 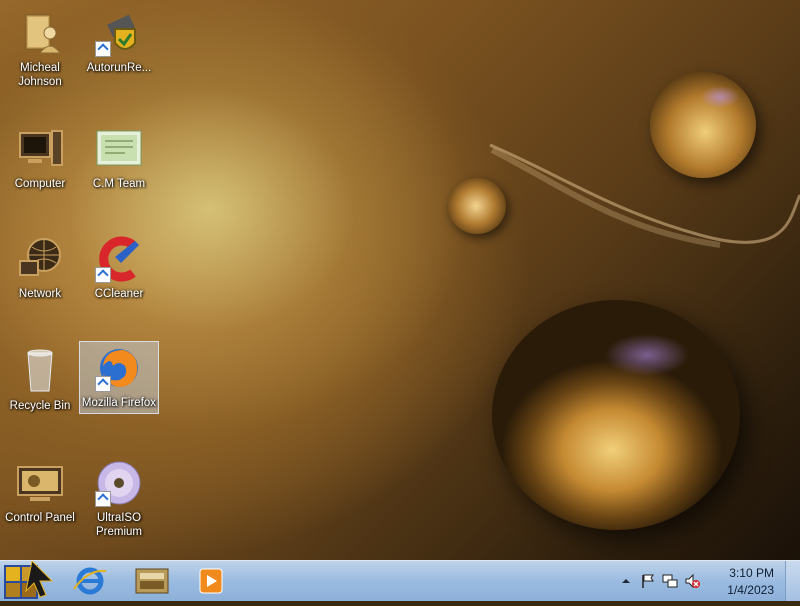 I want to click on desktop-icon-ultraiso: UltraISO Premium, so click(x=119, y=499).